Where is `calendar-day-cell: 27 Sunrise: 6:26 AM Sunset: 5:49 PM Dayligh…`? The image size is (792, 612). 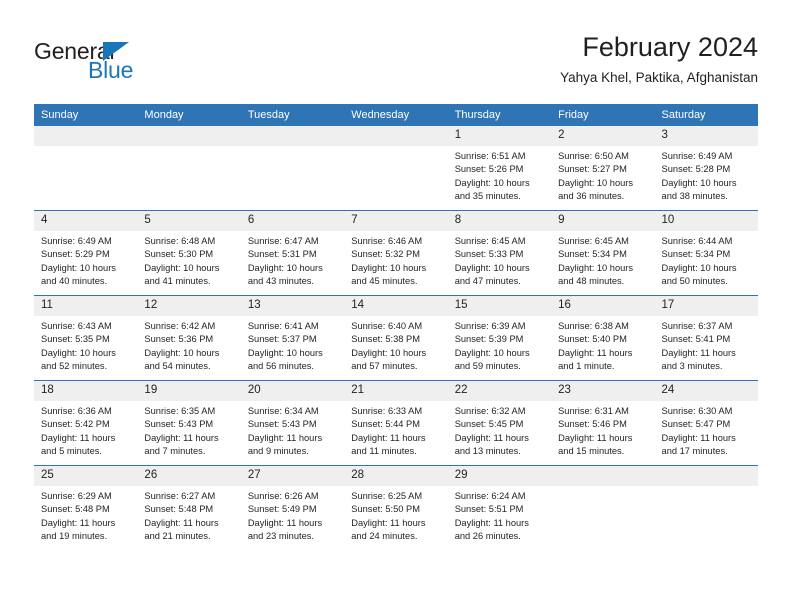 calendar-day-cell: 27 Sunrise: 6:26 AM Sunset: 5:49 PM Dayligh… is located at coordinates (292, 507).